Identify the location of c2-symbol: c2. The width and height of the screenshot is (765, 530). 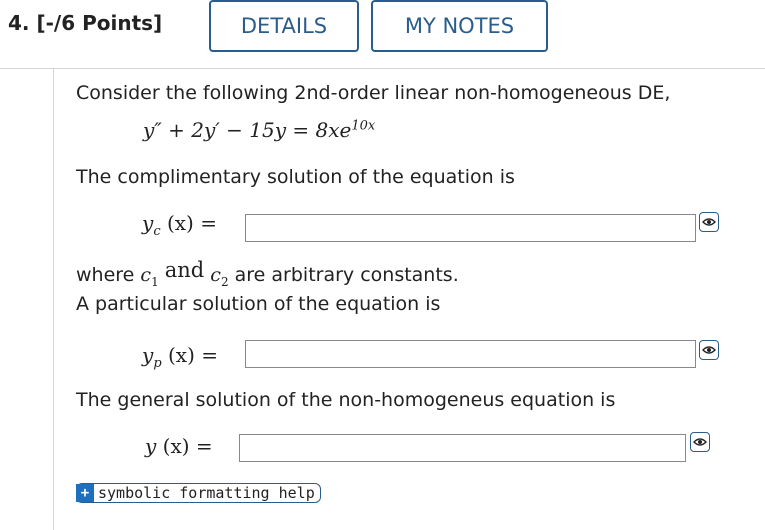
(219, 276).